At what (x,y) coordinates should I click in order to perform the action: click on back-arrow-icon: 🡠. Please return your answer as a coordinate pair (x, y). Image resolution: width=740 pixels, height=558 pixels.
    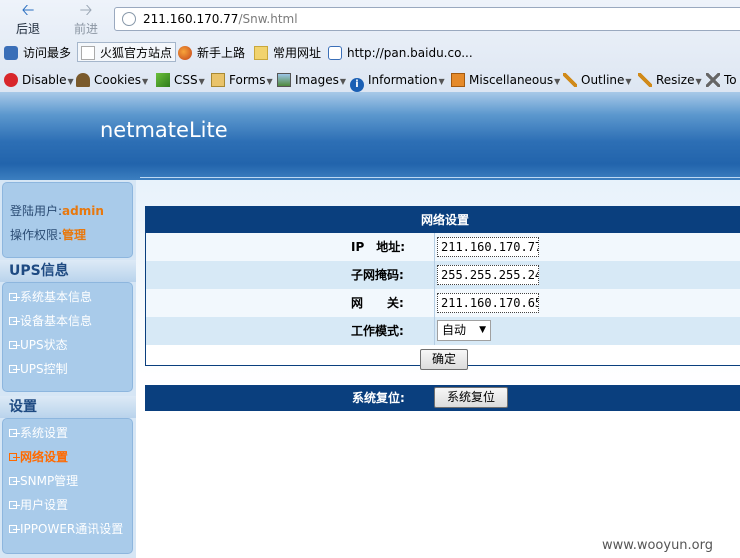
    Looking at the image, I should click on (28, 9).